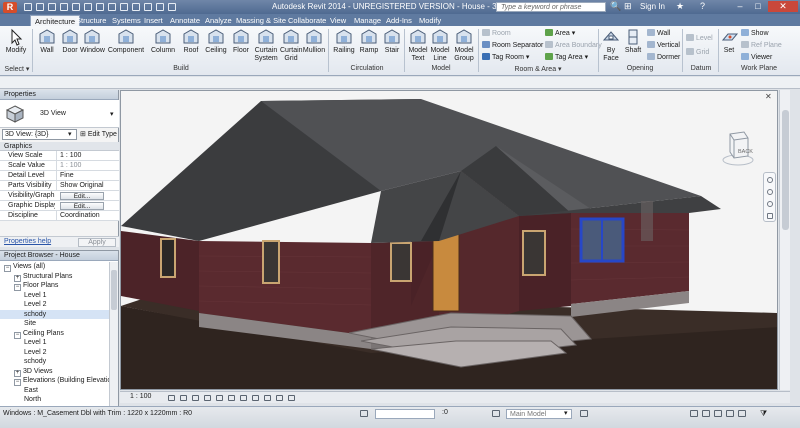 The width and height of the screenshot is (800, 428). Describe the element at coordinates (338, 20) in the screenshot. I see `tab-view: View` at that location.